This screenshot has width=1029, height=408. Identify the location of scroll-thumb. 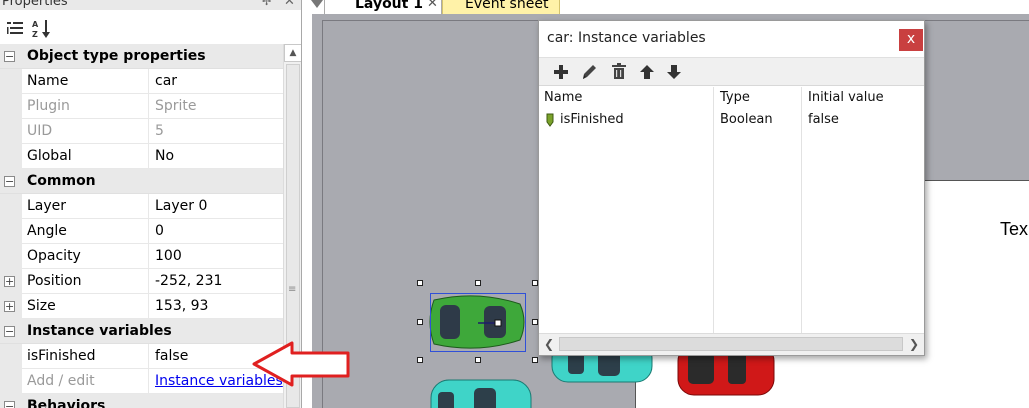
(731, 344).